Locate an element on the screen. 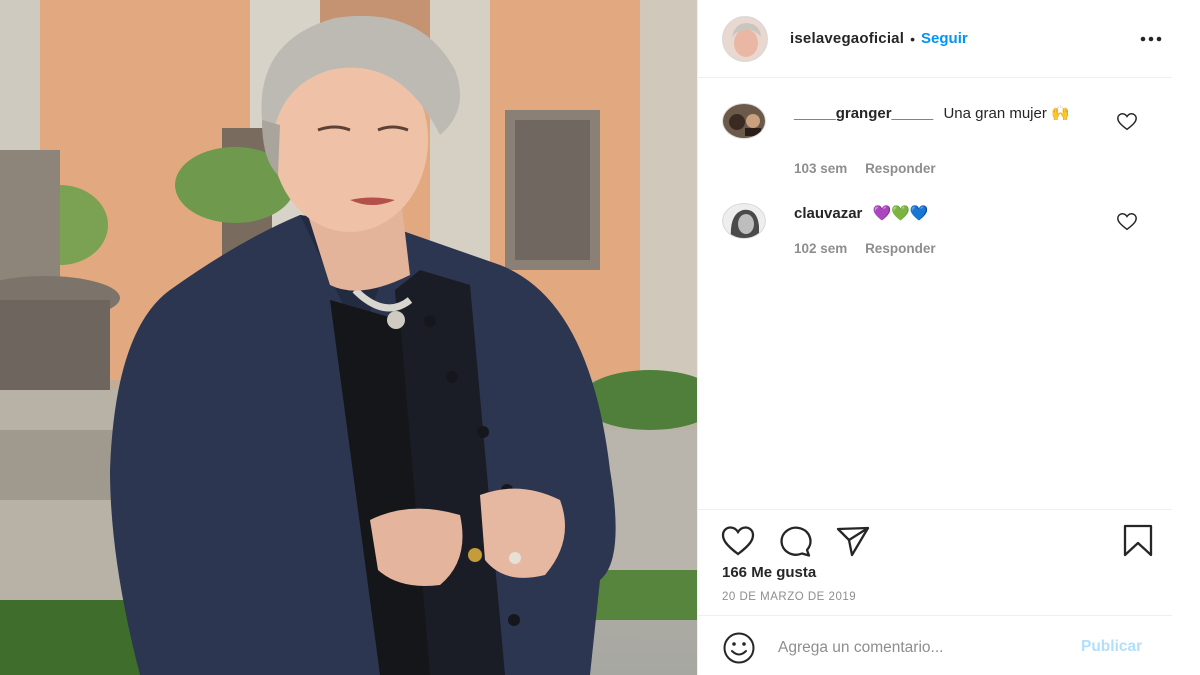 The width and height of the screenshot is (1200, 675). comment-input is located at coordinates (923, 648).